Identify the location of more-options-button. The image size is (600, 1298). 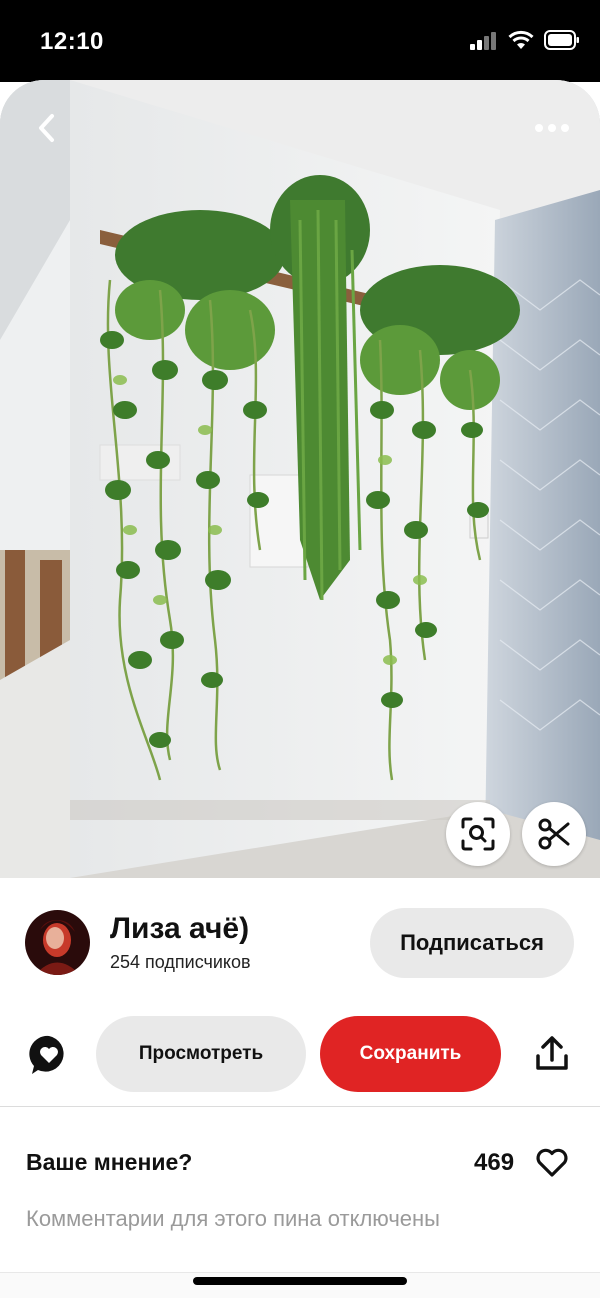
(552, 128).